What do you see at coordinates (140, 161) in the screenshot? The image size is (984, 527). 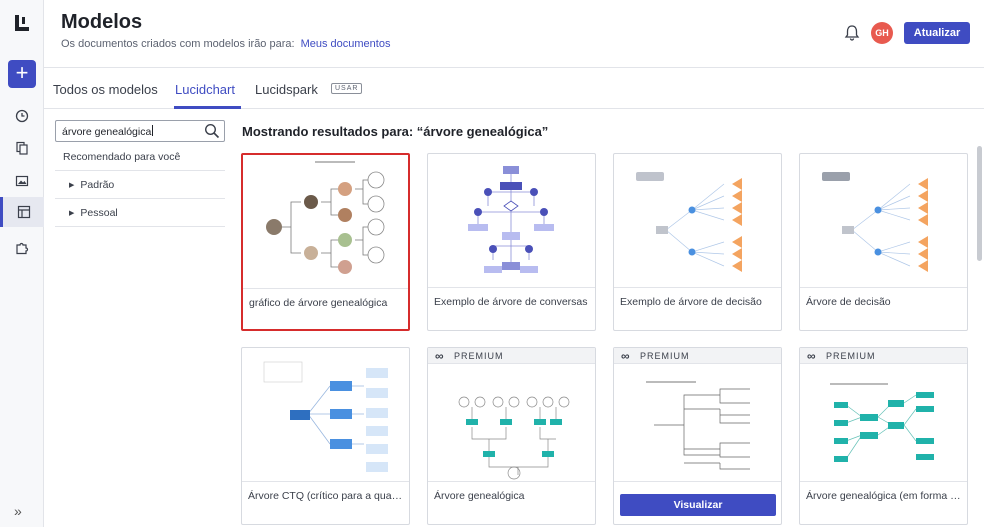 I see `recommended-filter: Recomendado para você` at bounding box center [140, 161].